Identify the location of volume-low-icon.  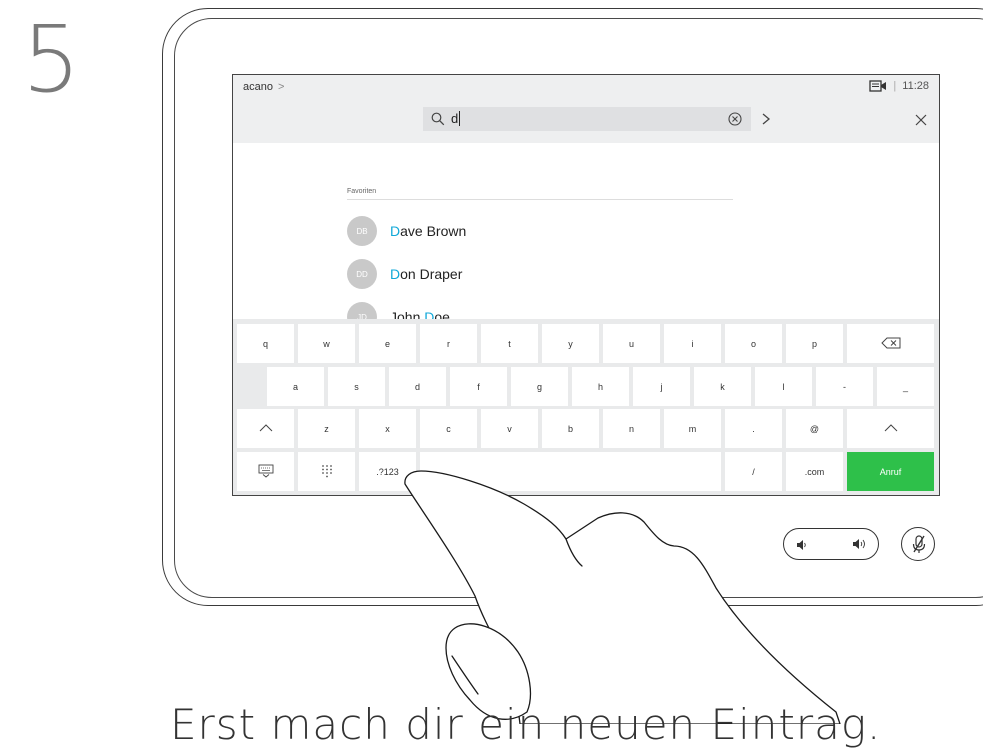
(802, 544).